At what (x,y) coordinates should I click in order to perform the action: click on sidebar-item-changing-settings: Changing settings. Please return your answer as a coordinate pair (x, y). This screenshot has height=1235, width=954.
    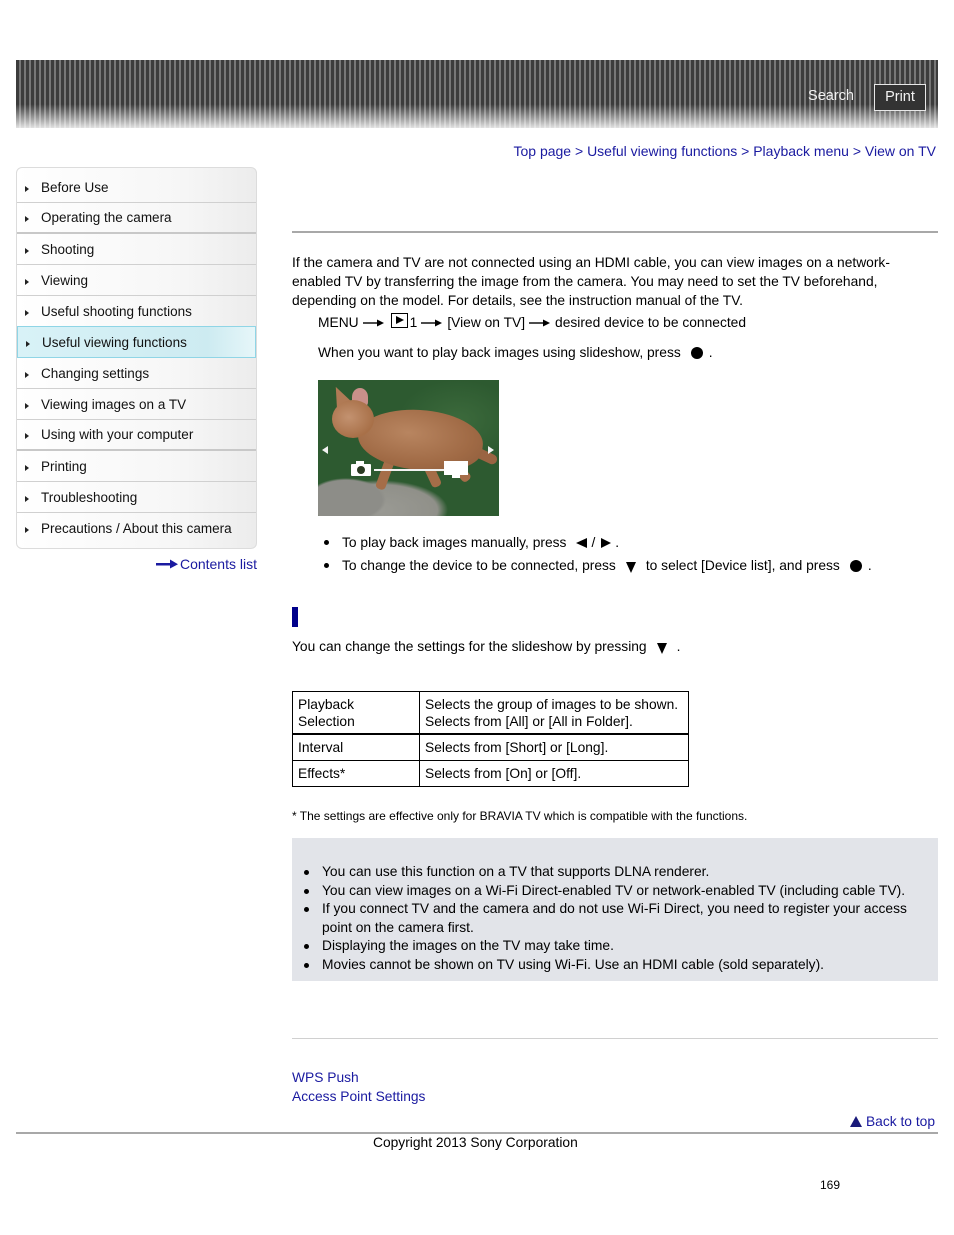
    Looking at the image, I should click on (136, 373).